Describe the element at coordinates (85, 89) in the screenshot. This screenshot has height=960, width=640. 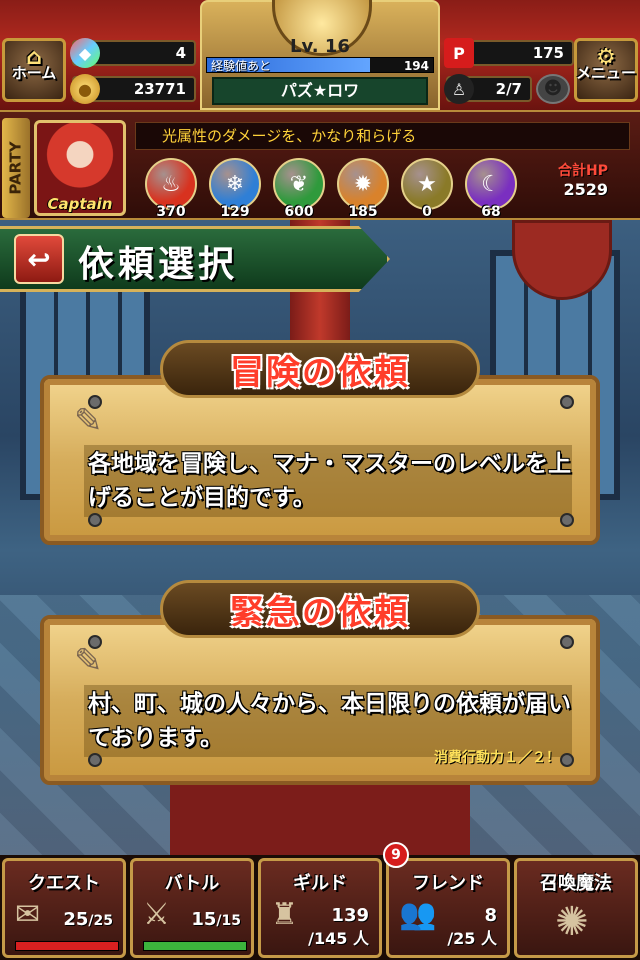
I see `coin-icon: ●` at that location.